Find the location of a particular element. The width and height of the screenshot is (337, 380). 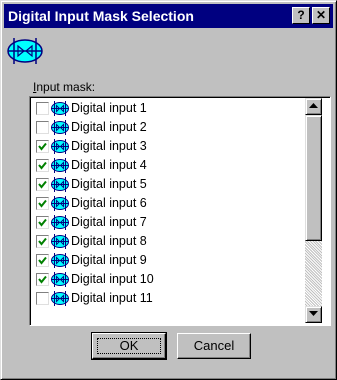

list-item: Digital input 6 is located at coordinates (167, 203).